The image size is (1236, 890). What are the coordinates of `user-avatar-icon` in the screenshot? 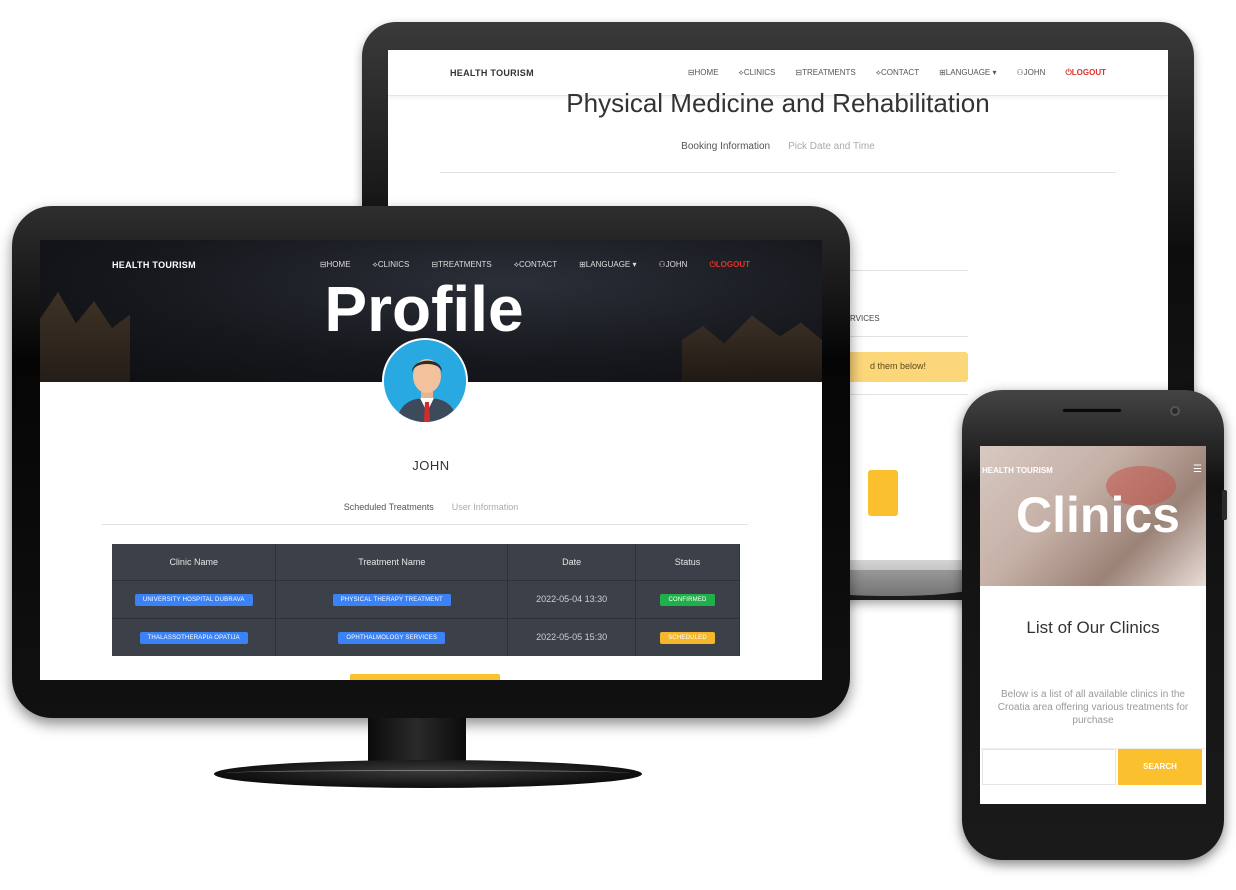 It's located at (425, 381).